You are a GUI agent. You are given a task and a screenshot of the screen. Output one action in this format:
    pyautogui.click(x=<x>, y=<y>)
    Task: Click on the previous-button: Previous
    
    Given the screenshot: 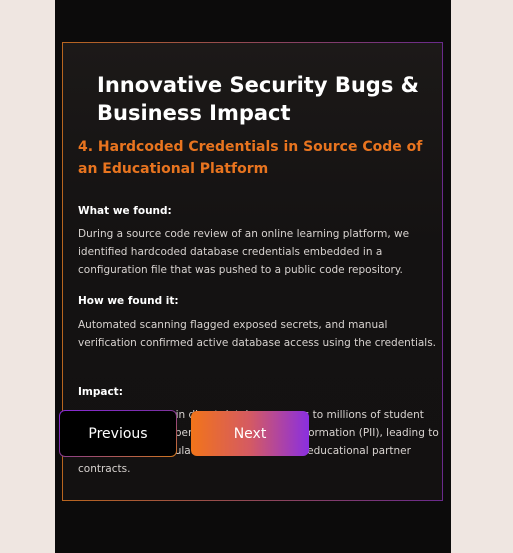 What is the action you would take?
    pyautogui.click(x=118, y=433)
    